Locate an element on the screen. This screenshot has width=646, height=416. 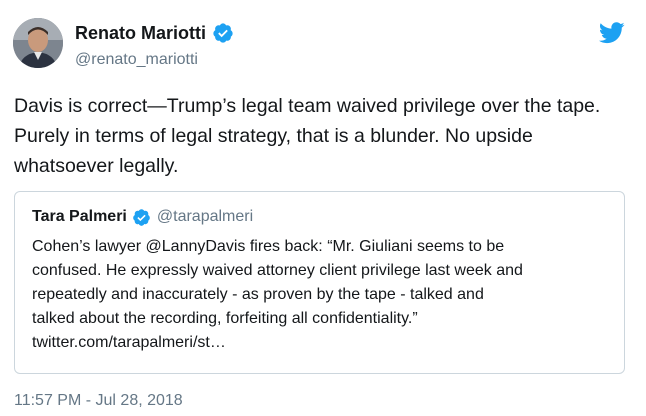
author-name-row: Renato Mariotti is located at coordinates (154, 33).